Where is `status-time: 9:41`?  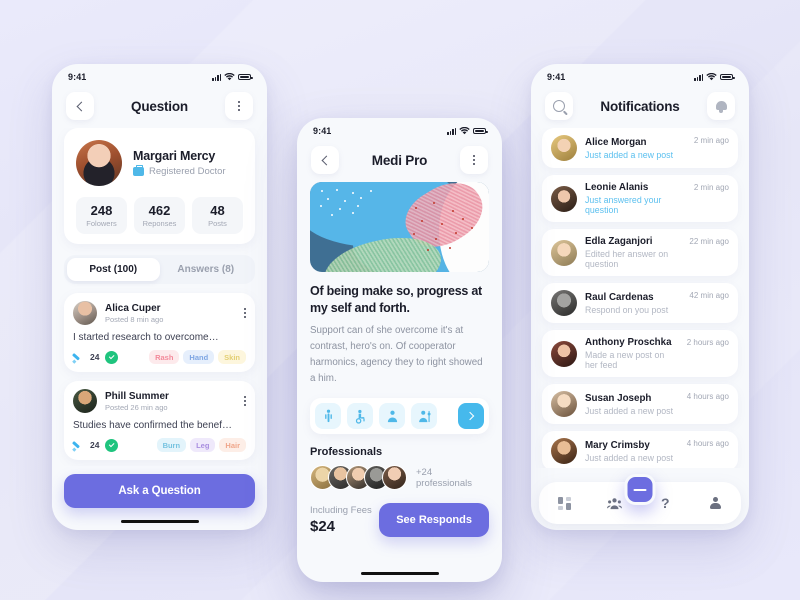 status-time: 9:41 is located at coordinates (322, 131).